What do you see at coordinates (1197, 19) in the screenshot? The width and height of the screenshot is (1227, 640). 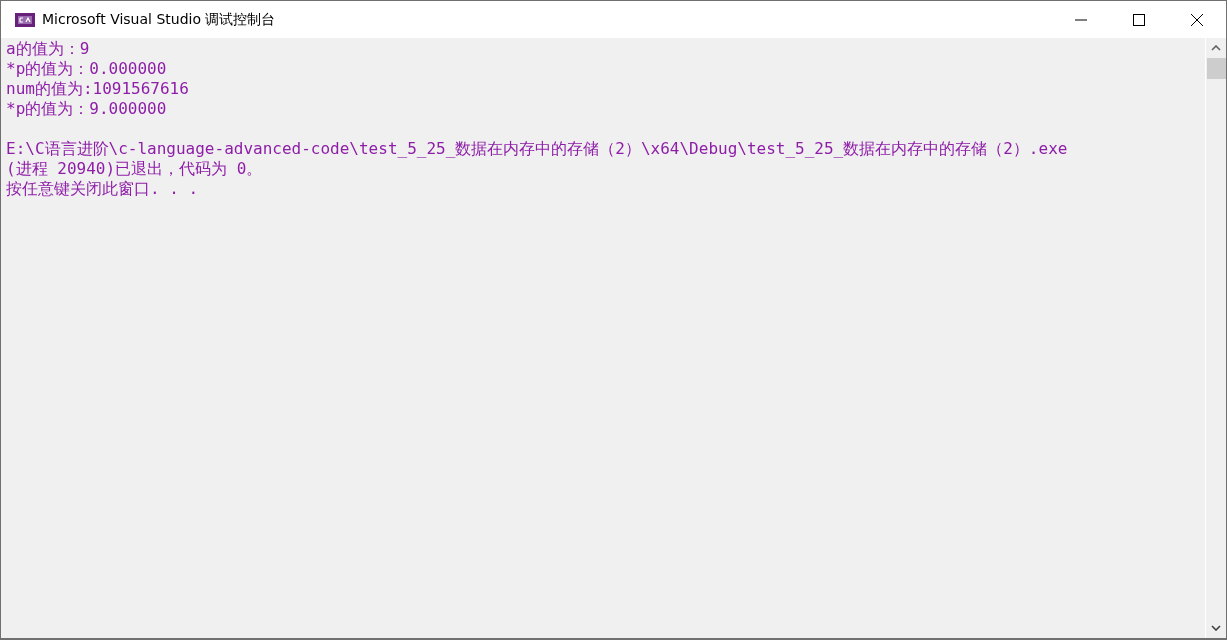 I see `close-icon` at bounding box center [1197, 19].